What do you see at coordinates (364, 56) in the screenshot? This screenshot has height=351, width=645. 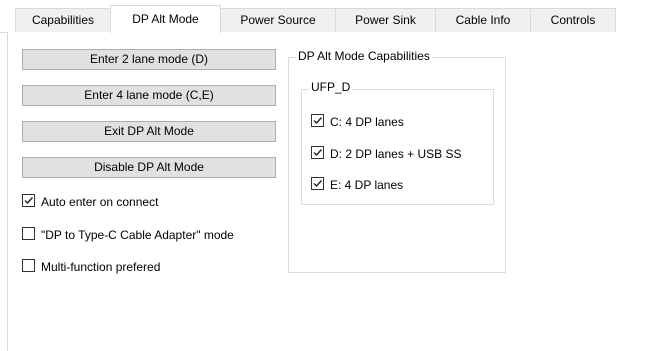 I see `dp-alt-mode-capabilities-title: DP Alt Mode Capabilities` at bounding box center [364, 56].